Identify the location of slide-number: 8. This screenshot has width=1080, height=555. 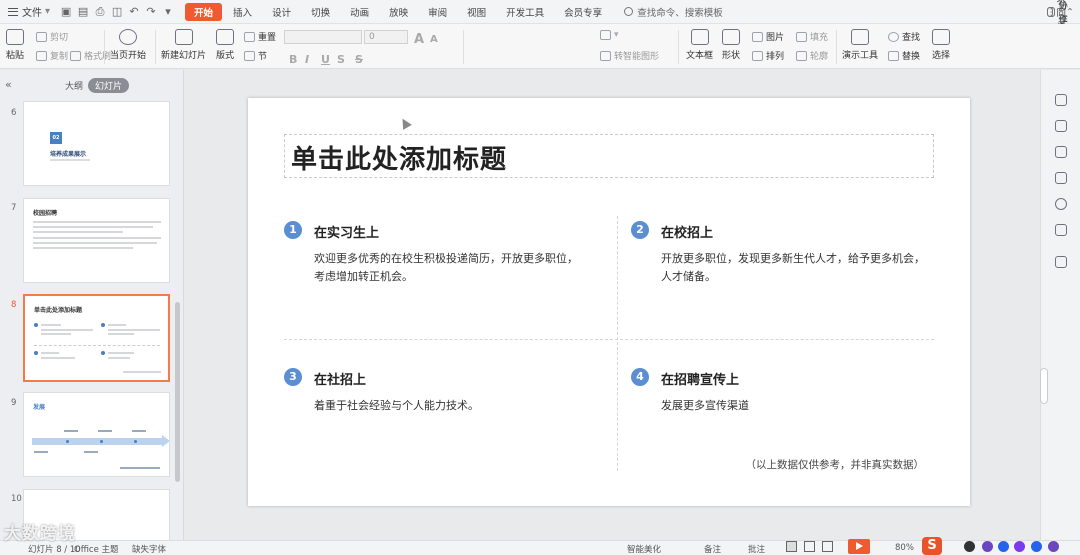
(14, 305).